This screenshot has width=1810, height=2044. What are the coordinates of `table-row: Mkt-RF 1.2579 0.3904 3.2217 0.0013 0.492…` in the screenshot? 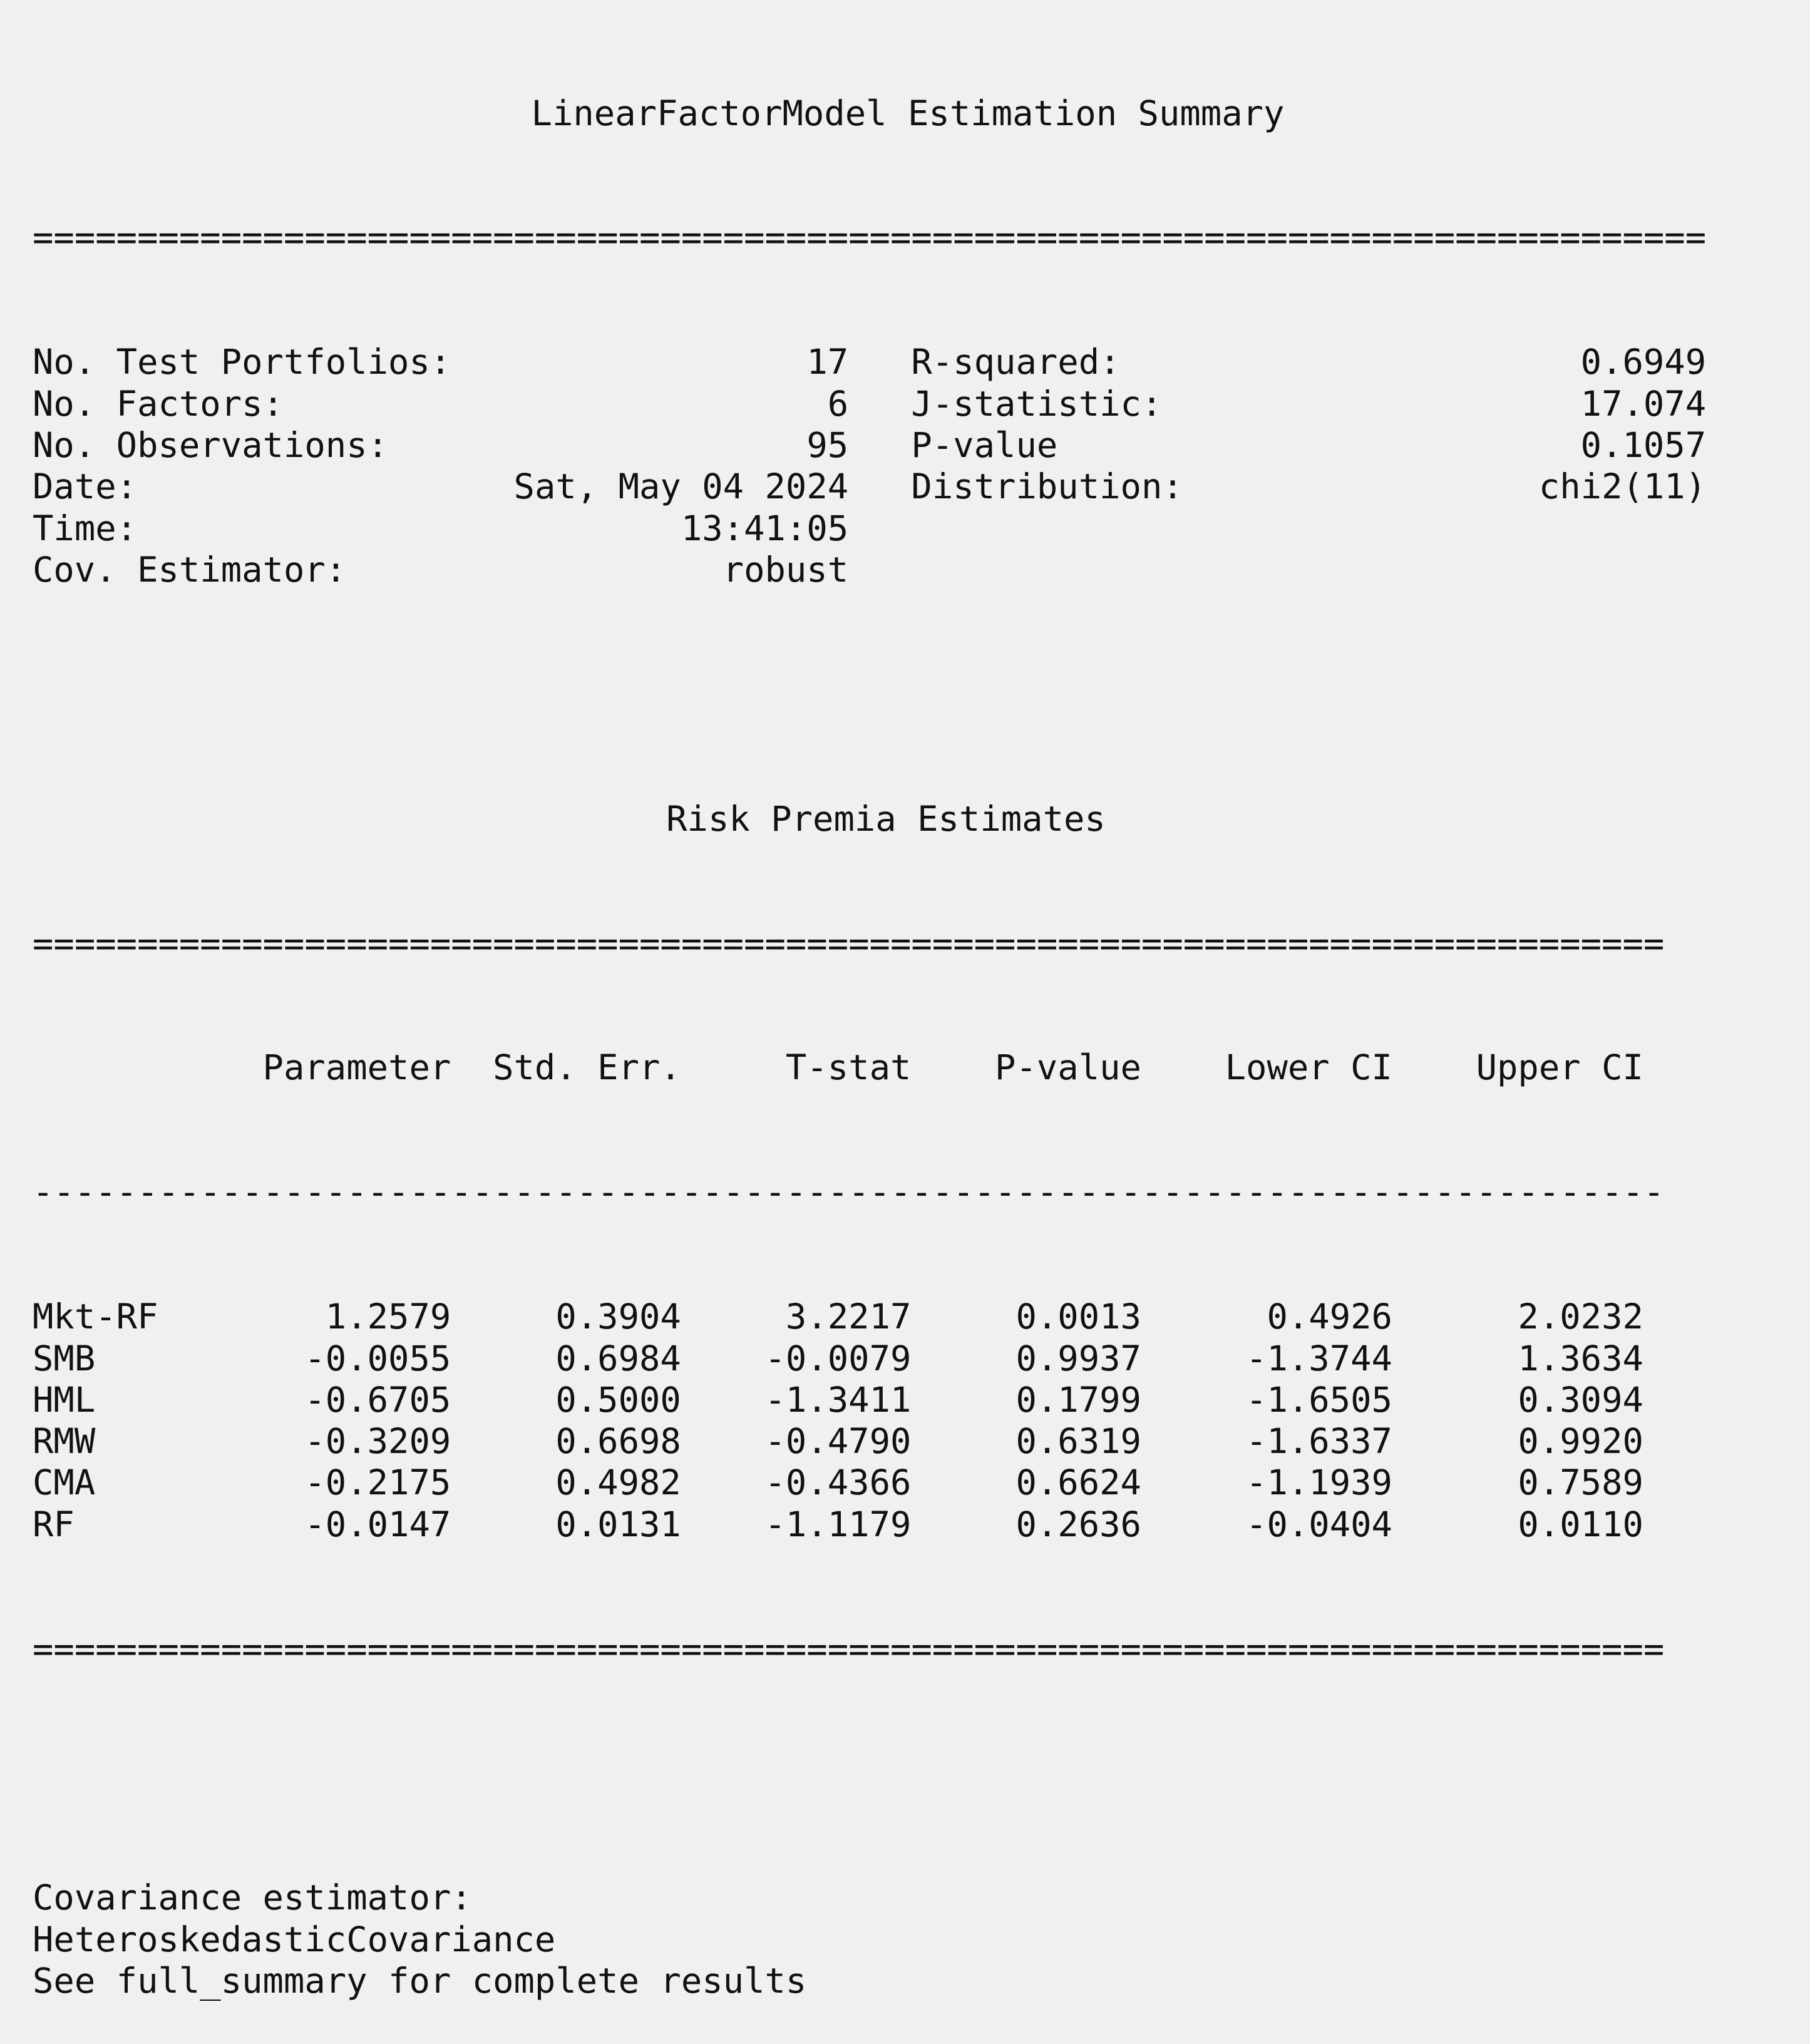 It's located at (915, 1317).